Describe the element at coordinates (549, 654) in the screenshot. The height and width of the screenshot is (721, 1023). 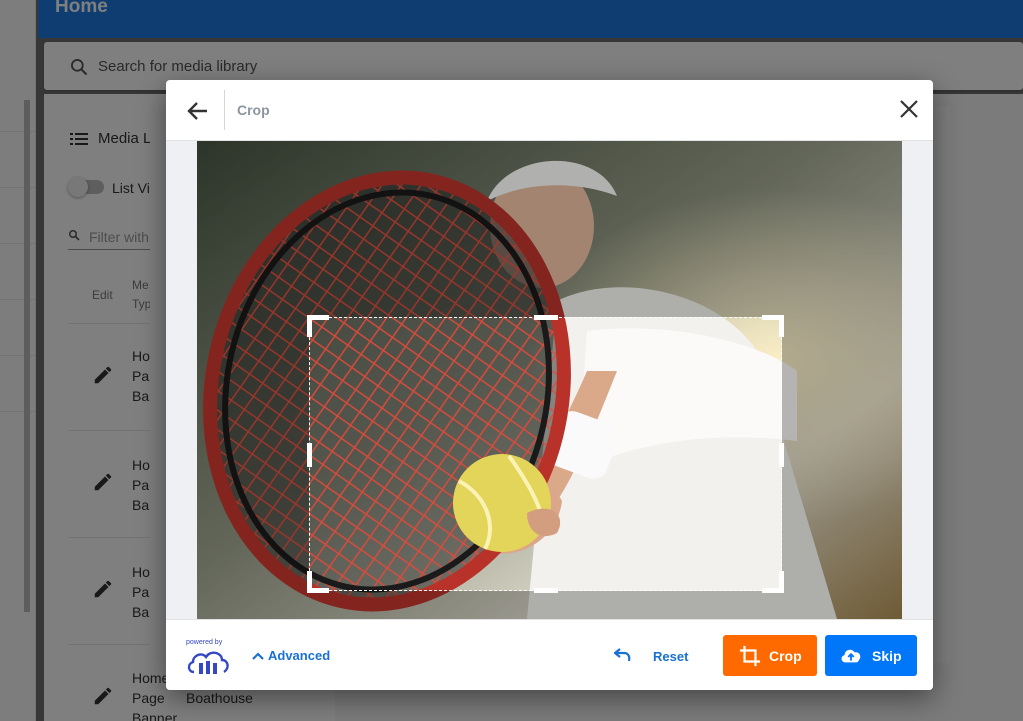
I see `crop-dialog-footer: powered by Advanced Reset Crop Skip` at that location.